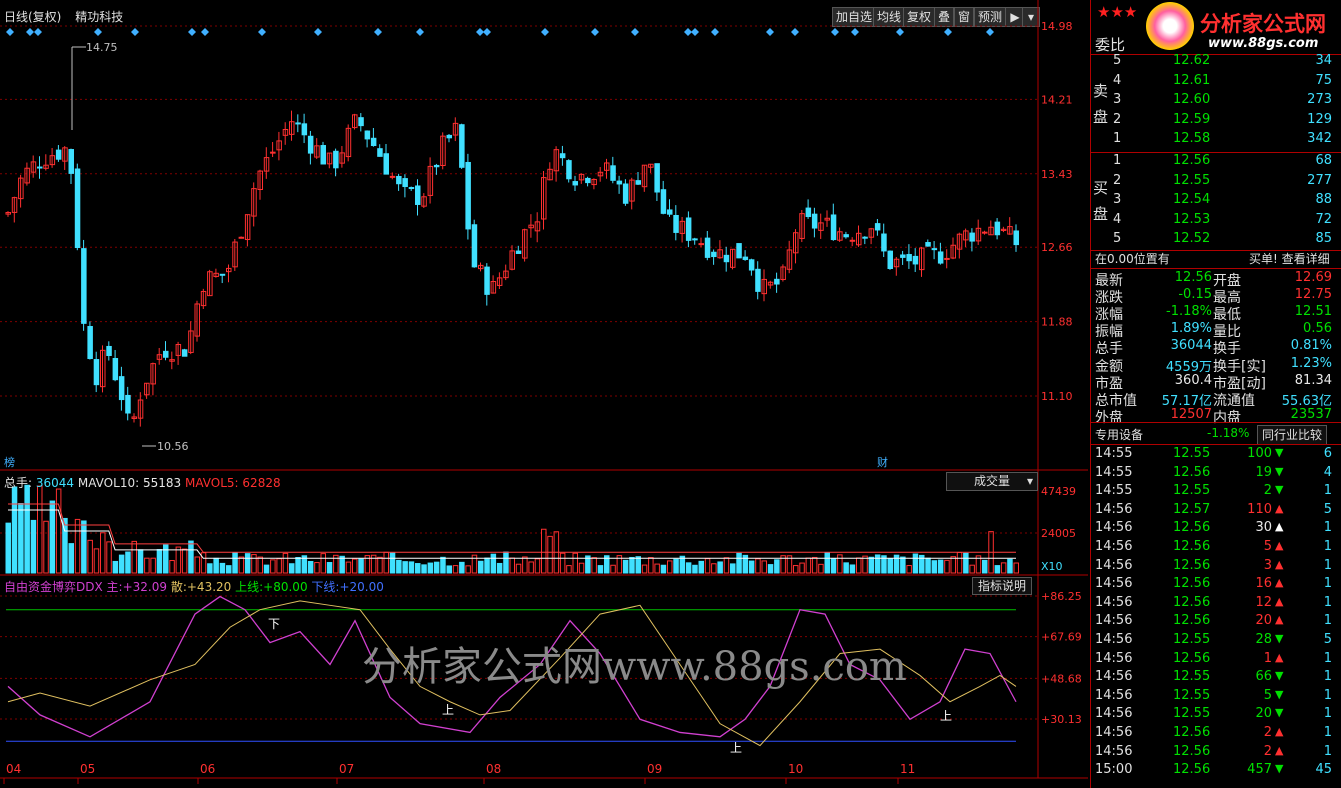 Image resolution: width=1341 pixels, height=788 pixels. Describe the element at coordinates (1216, 382) in the screenshot. I see `quote-row: 市盈 360.4 市盈[动] 81.34` at that location.